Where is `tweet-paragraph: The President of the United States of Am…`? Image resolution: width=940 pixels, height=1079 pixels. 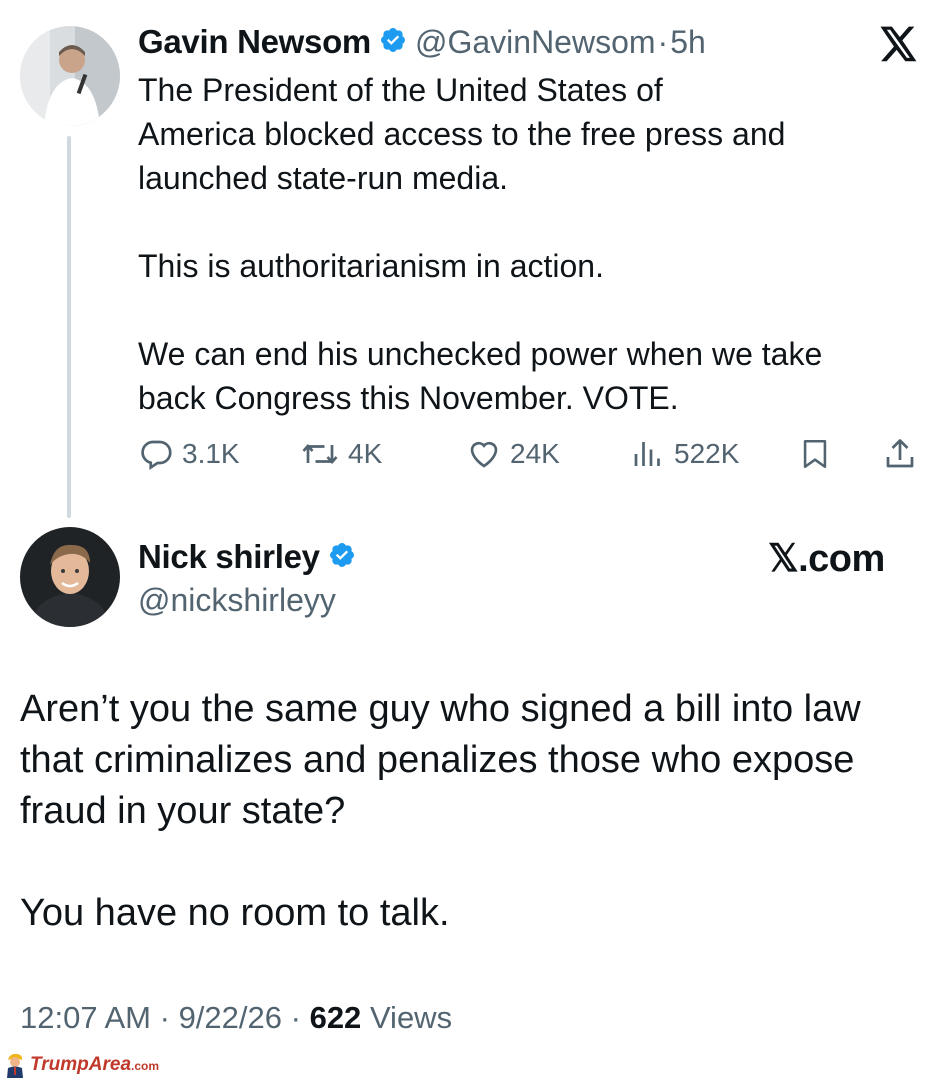 tweet-paragraph: The President of the United States of Am… is located at coordinates (518, 134).